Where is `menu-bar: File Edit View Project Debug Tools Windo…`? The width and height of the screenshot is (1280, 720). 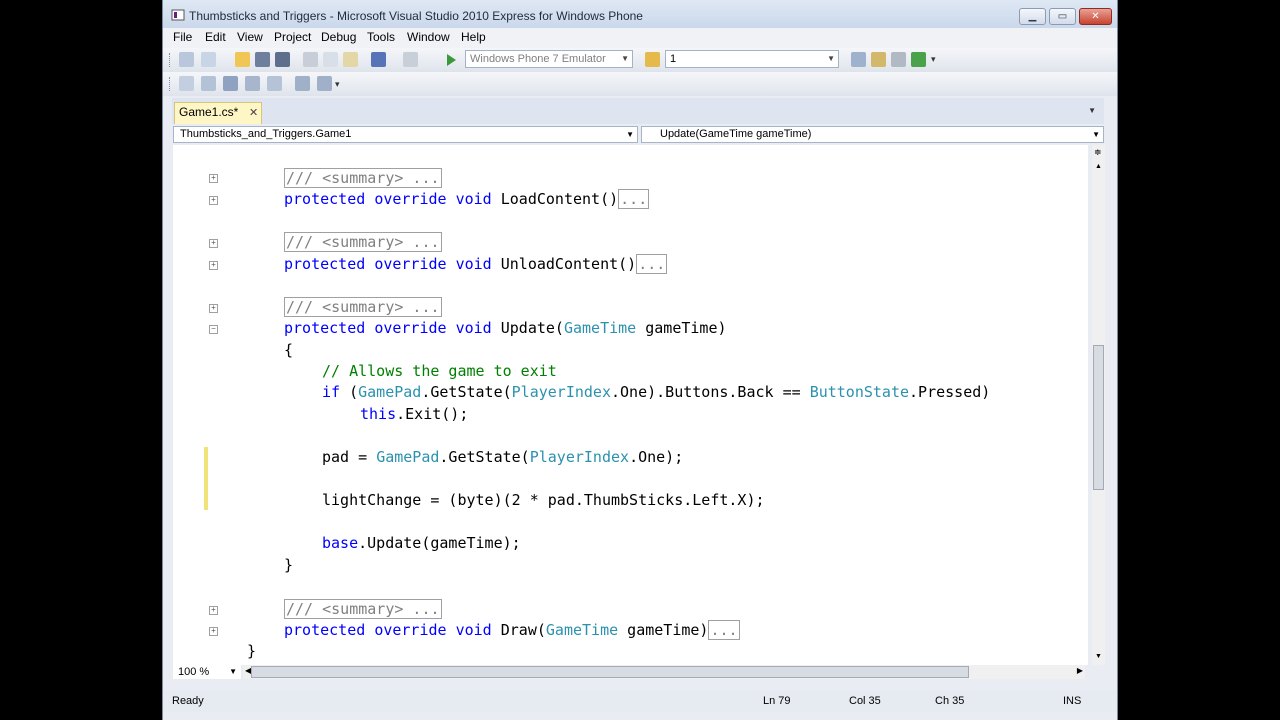 menu-bar: File Edit View Project Debug Tools Windo… is located at coordinates (640, 38).